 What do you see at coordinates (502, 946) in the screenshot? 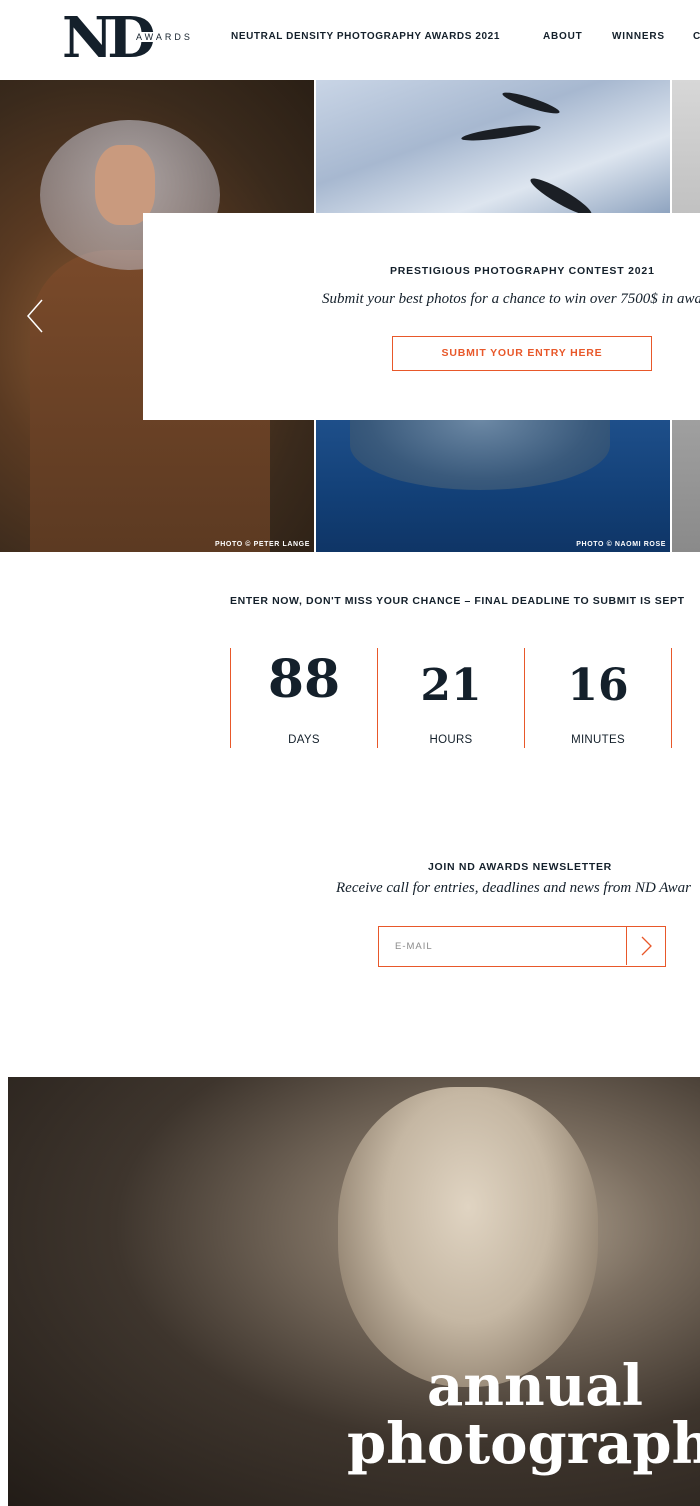
I see `email-field` at bounding box center [502, 946].